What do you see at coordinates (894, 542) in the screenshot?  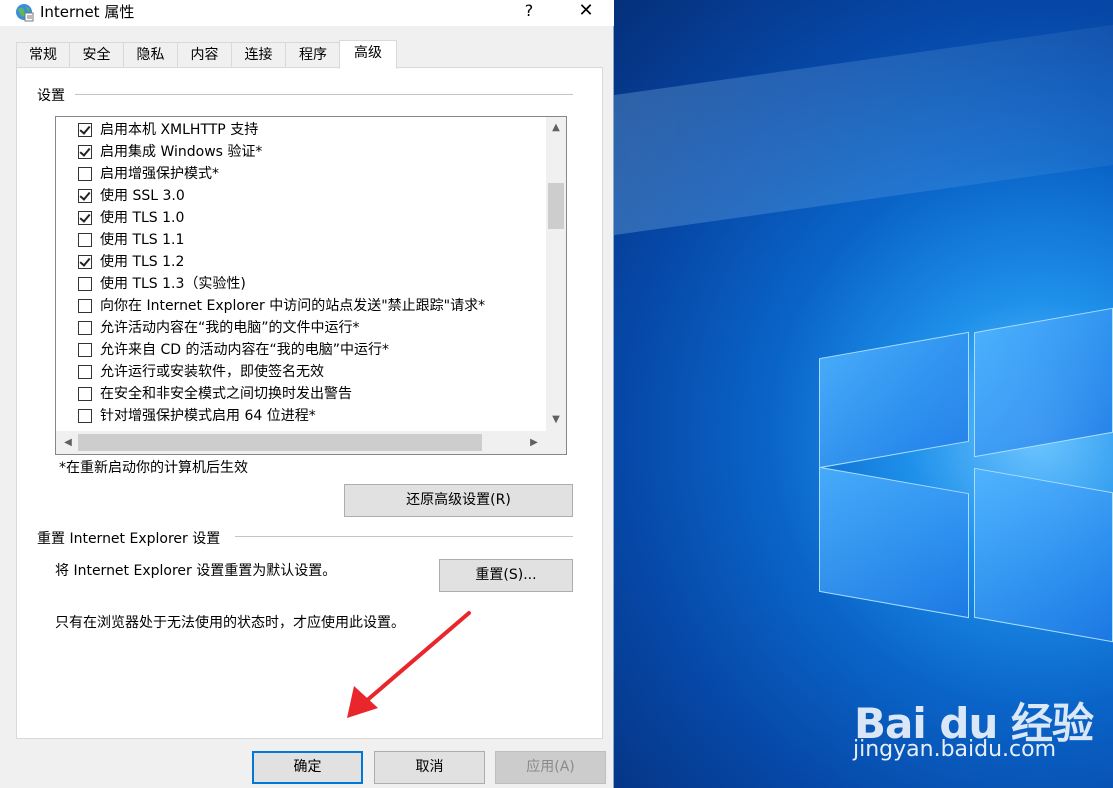 I see `windows-logo-pane-bl` at bounding box center [894, 542].